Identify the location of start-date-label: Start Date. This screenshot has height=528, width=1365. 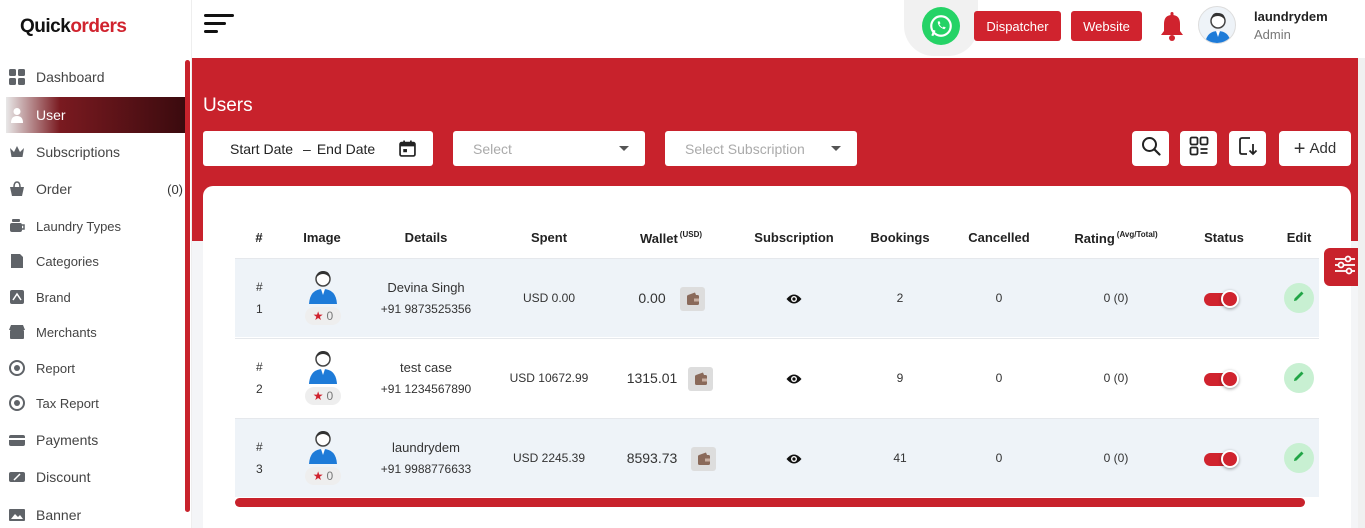
(262, 148).